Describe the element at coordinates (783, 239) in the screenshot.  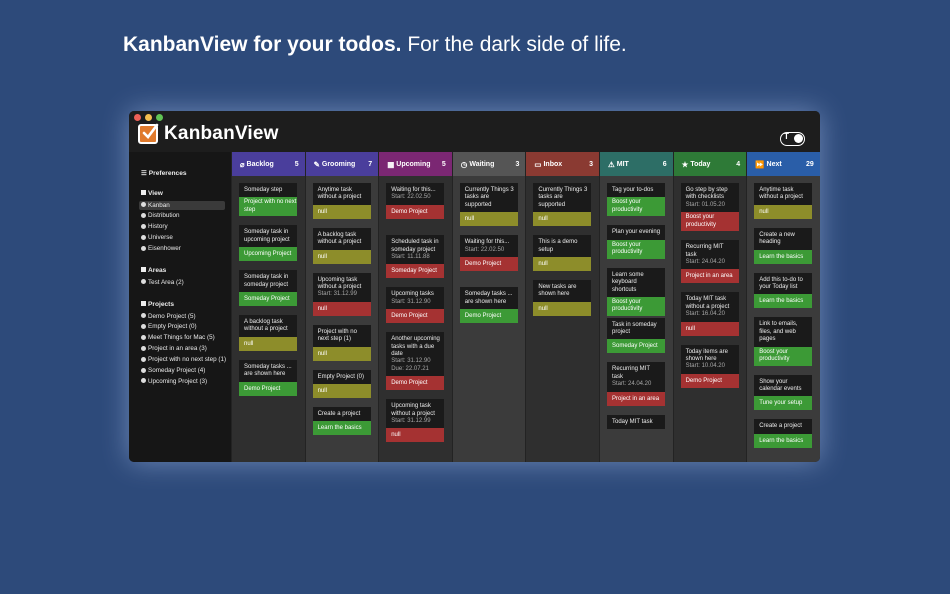
I see `task-title: Create a new heading` at that location.